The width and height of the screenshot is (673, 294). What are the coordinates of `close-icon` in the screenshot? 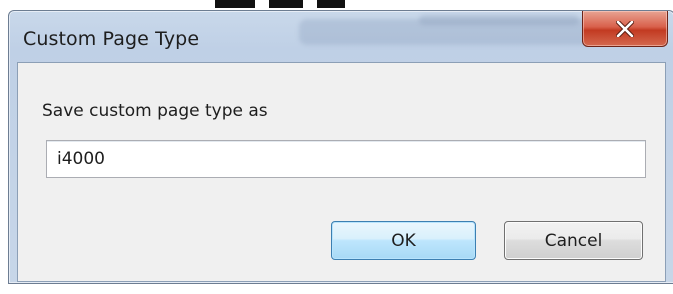 It's located at (625, 28).